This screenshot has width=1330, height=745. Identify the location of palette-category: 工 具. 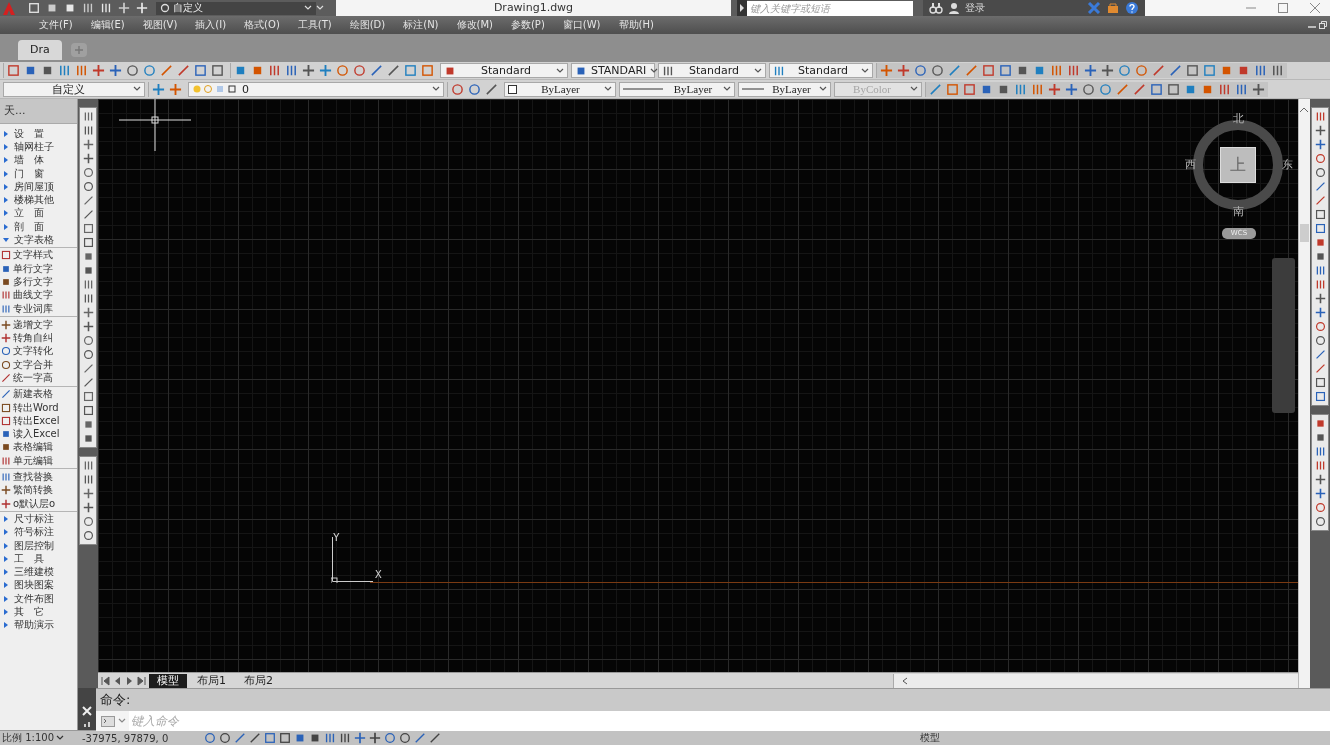
(38, 559).